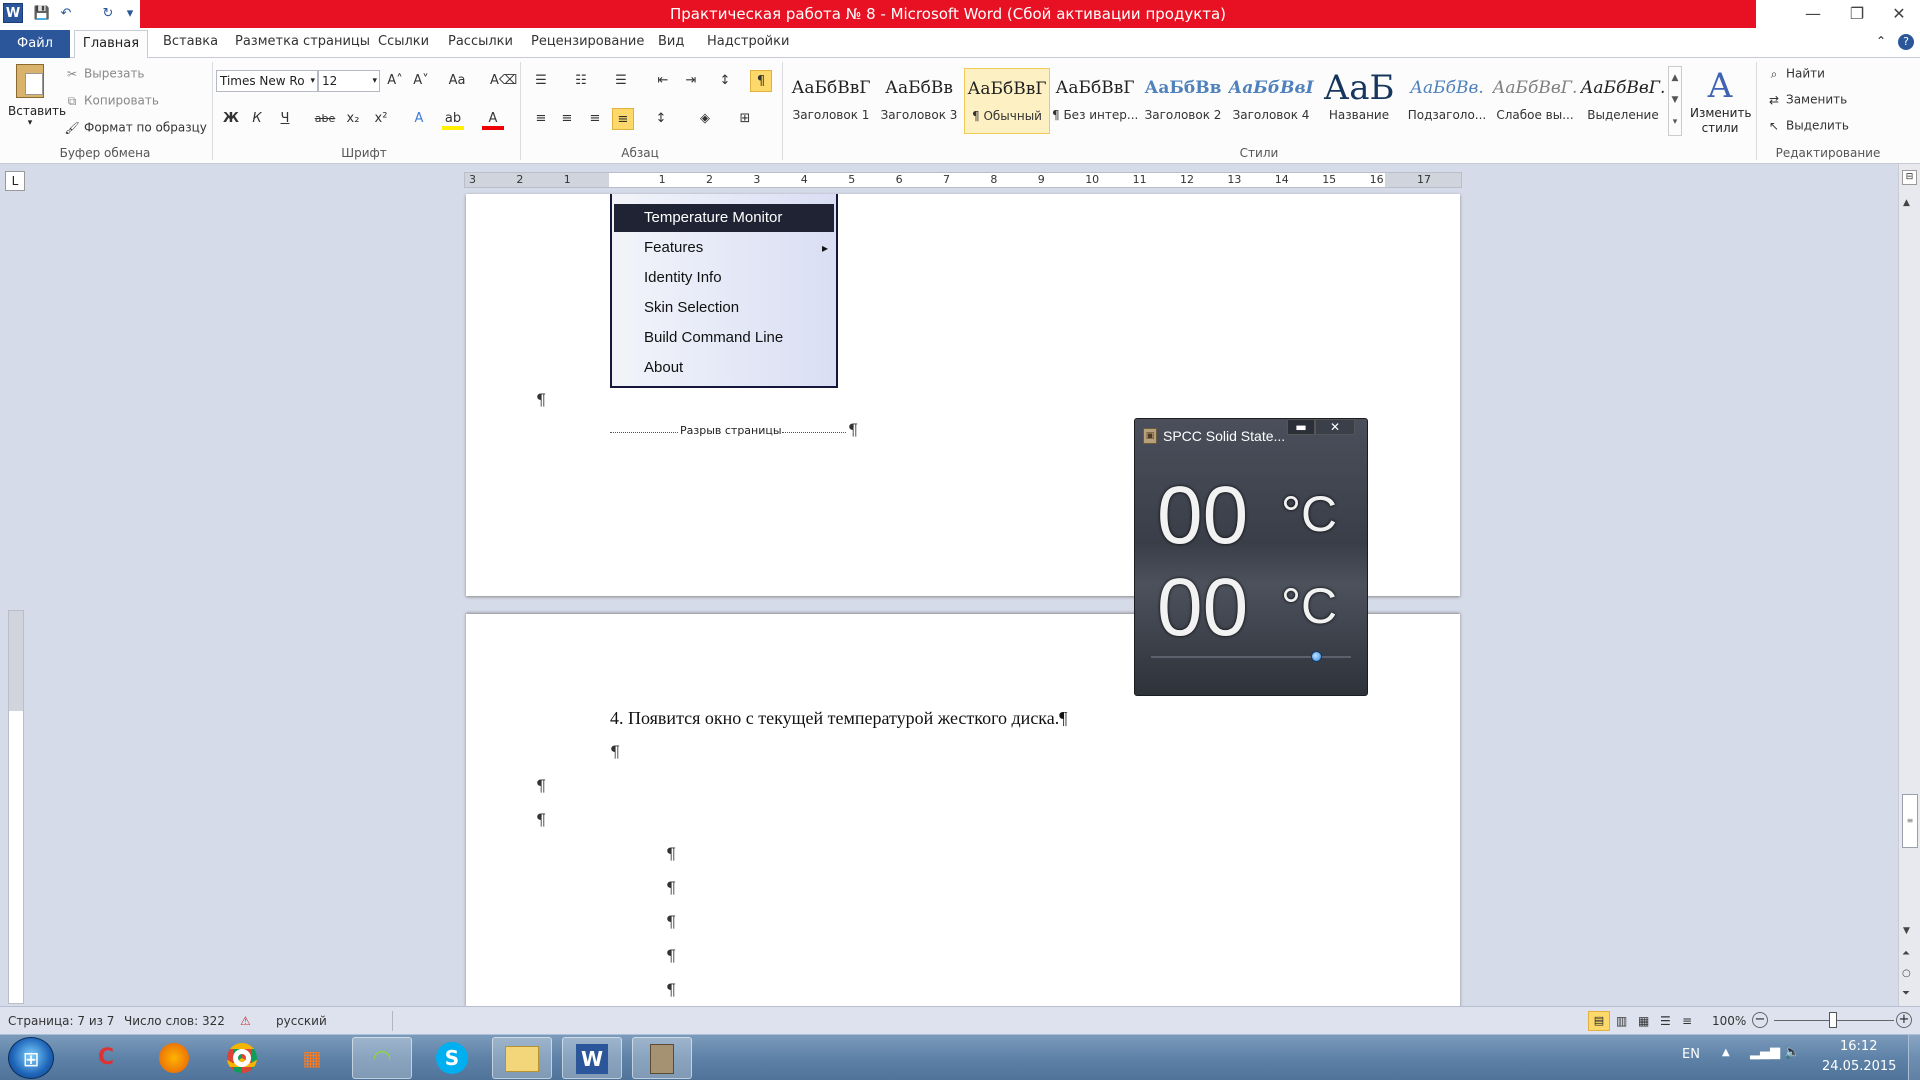 The height and width of the screenshot is (1080, 1920). What do you see at coordinates (1795, 74) in the screenshot?
I see `find-button: ⌕ Найти` at bounding box center [1795, 74].